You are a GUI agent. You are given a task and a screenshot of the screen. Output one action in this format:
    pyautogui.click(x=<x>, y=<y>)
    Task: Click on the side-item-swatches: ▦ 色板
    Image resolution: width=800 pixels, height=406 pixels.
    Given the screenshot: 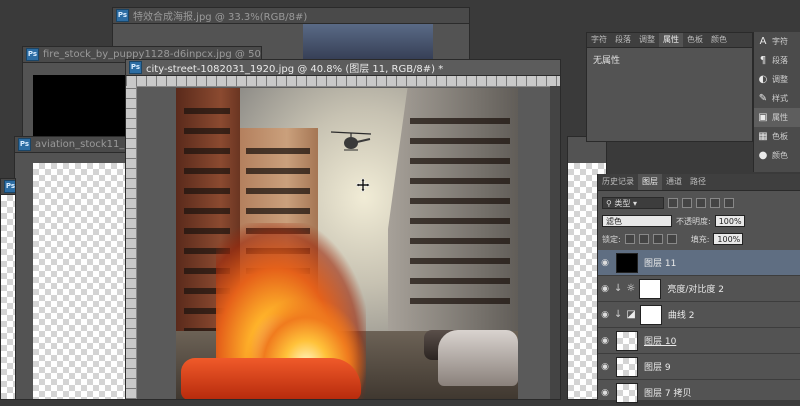 What is the action you would take?
    pyautogui.click(x=777, y=136)
    